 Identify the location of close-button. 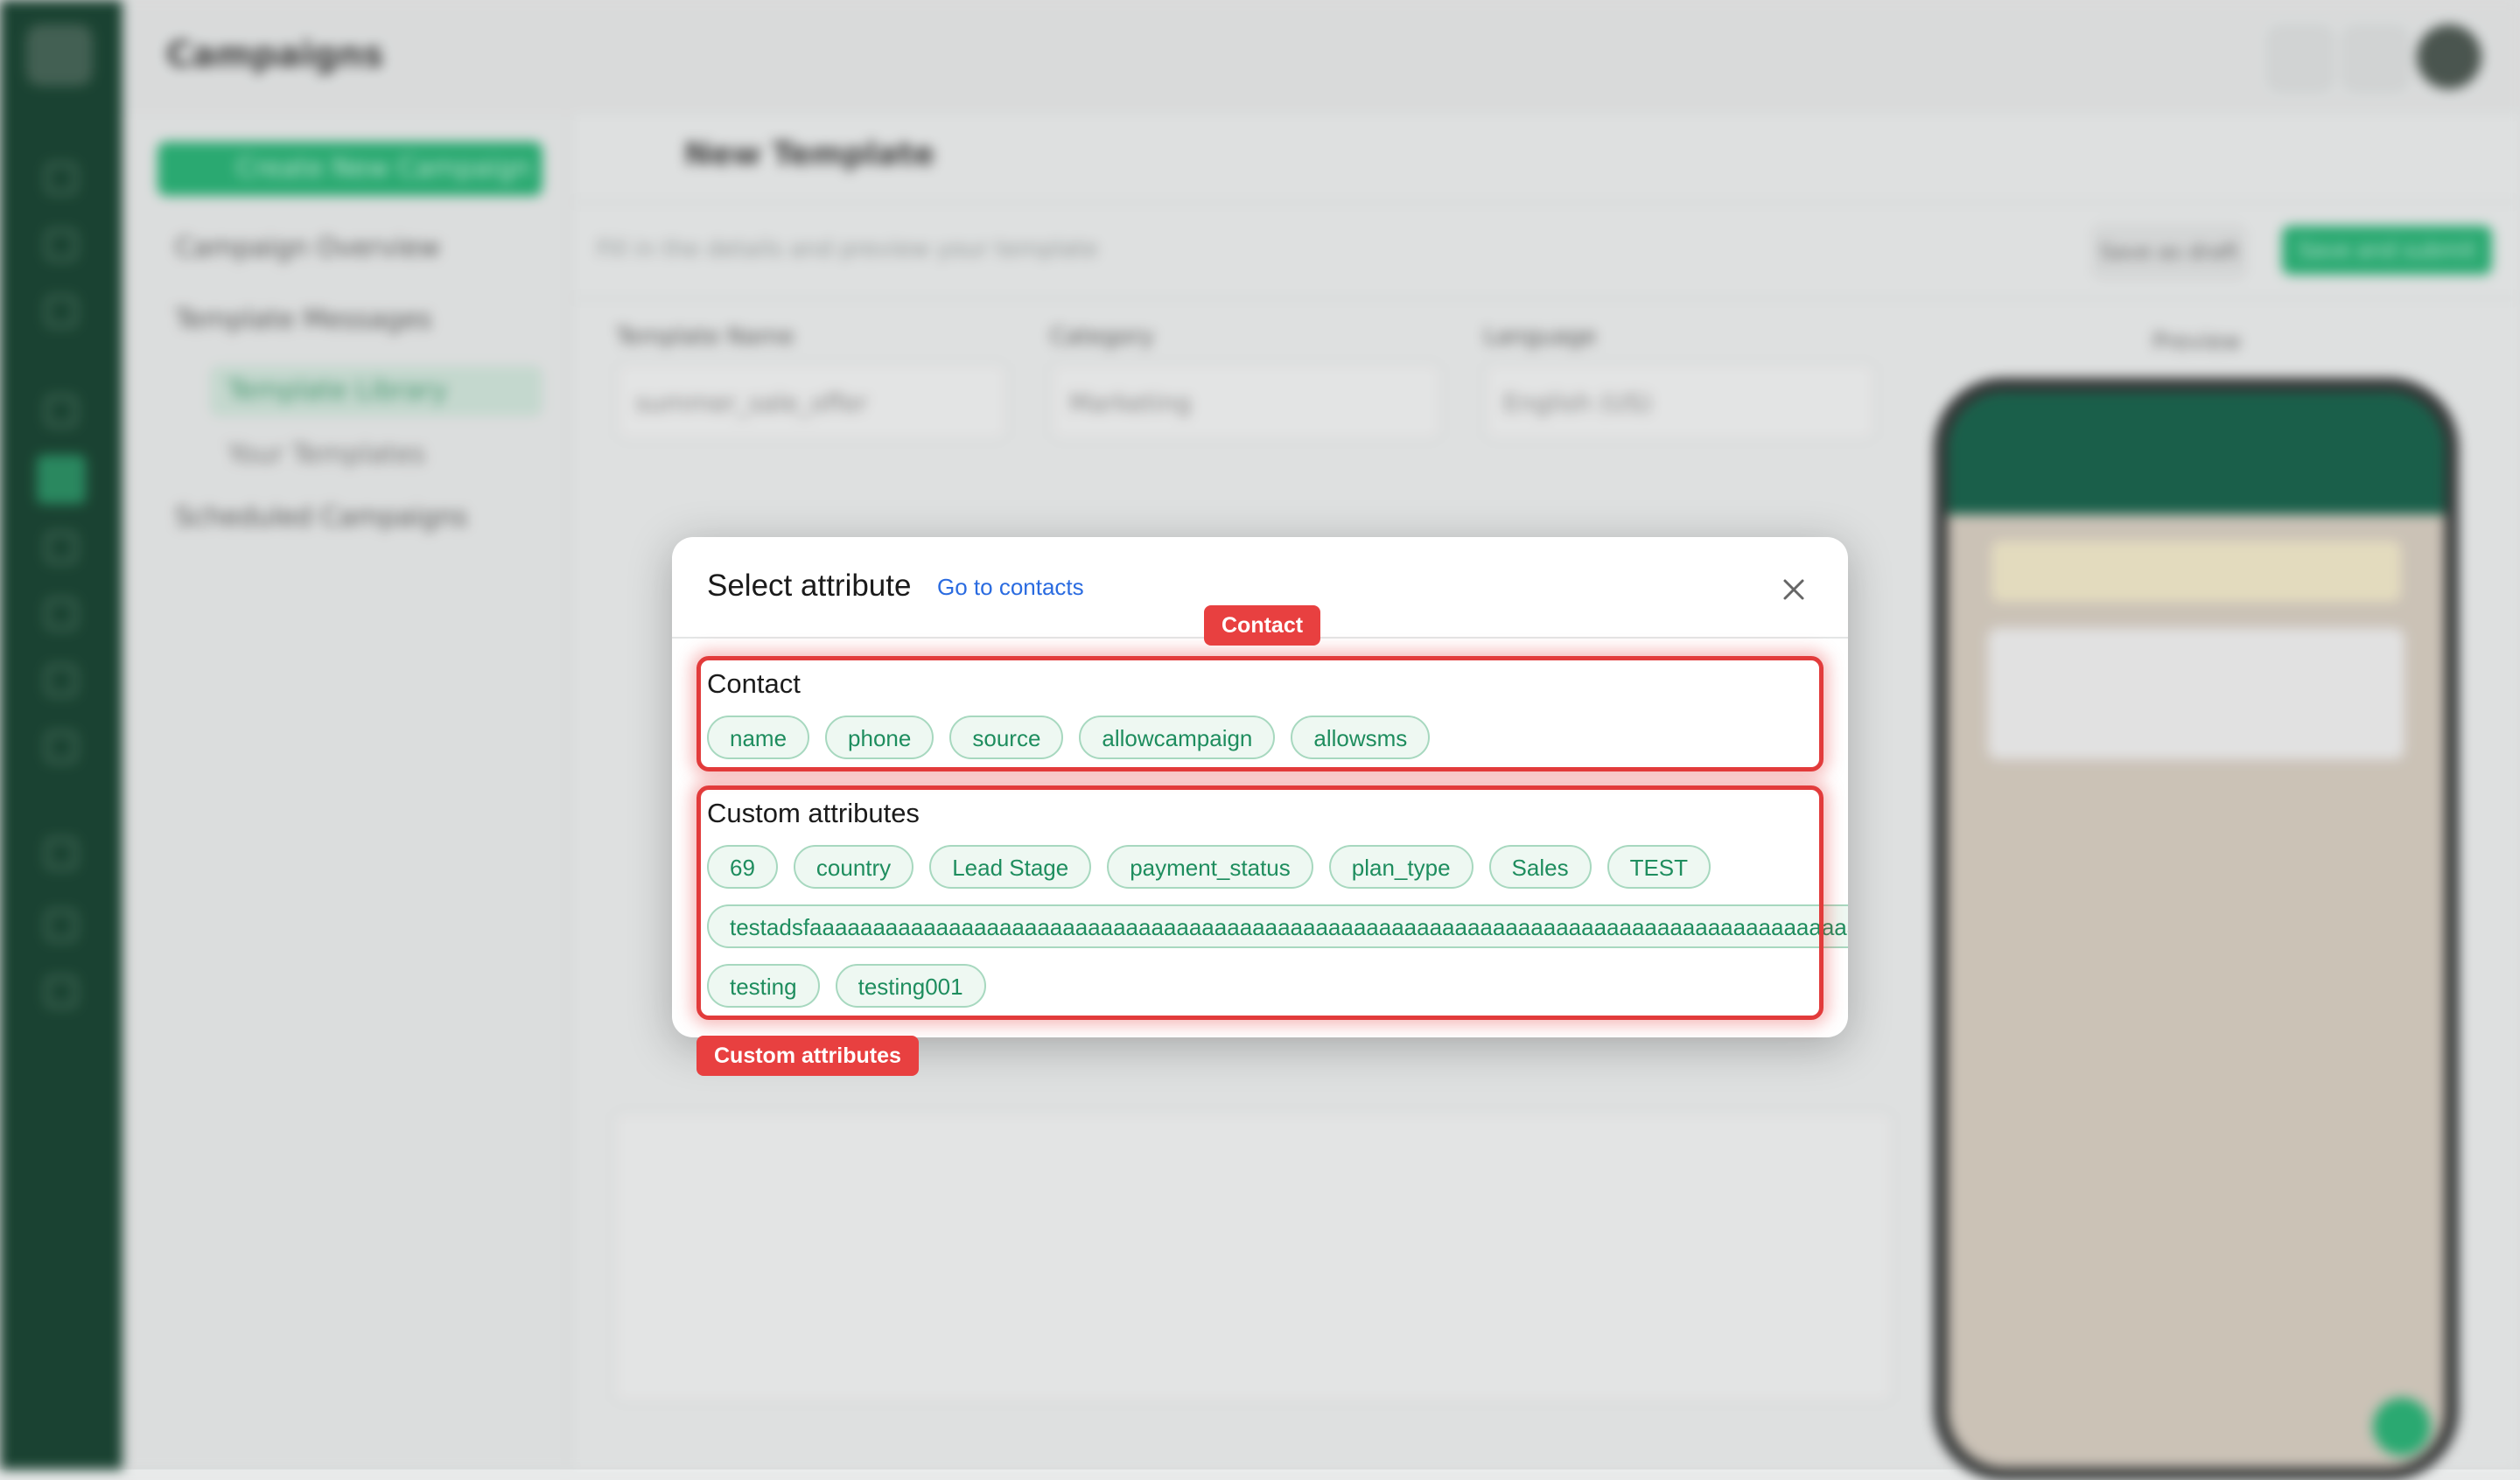
(1793, 590).